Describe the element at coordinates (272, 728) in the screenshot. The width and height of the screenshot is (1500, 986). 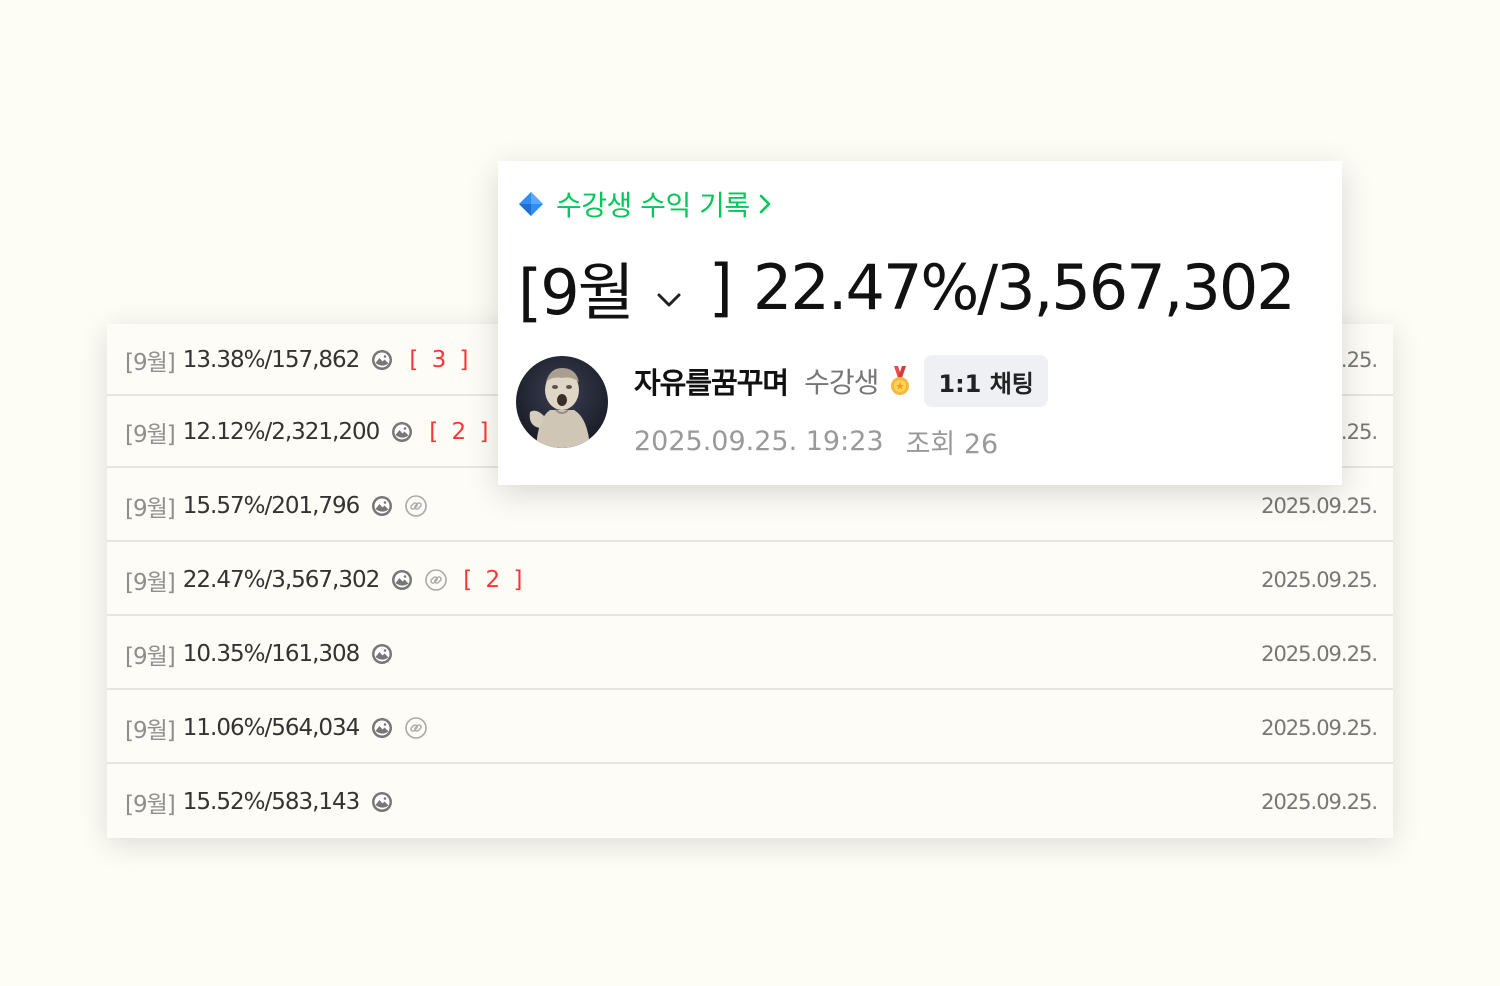
I see `row-title: 11.06%/564,034` at that location.